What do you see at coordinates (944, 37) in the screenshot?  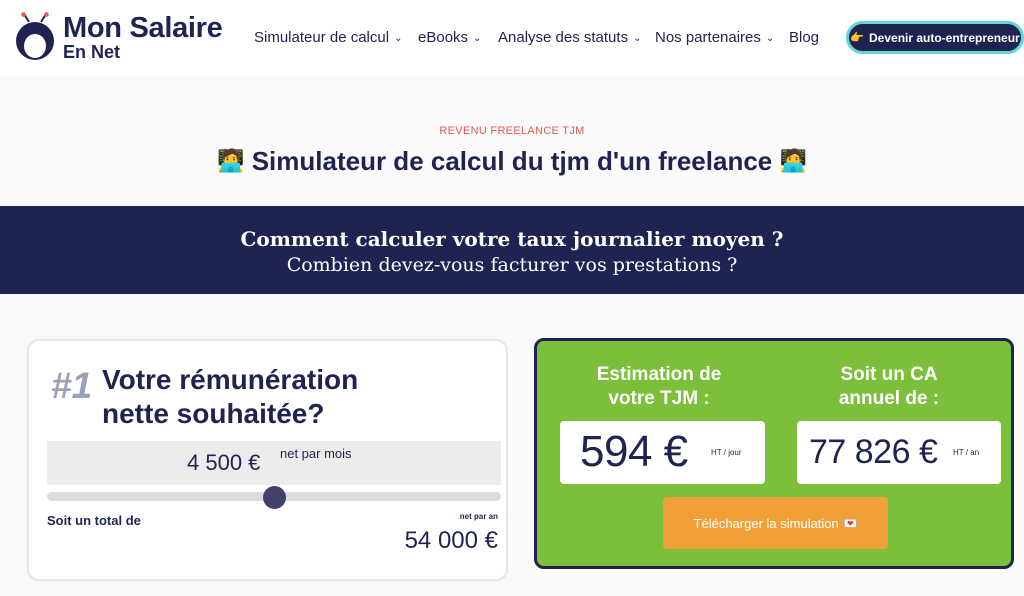 I see `cta-label: Devenir auto-entrepreneur` at bounding box center [944, 37].